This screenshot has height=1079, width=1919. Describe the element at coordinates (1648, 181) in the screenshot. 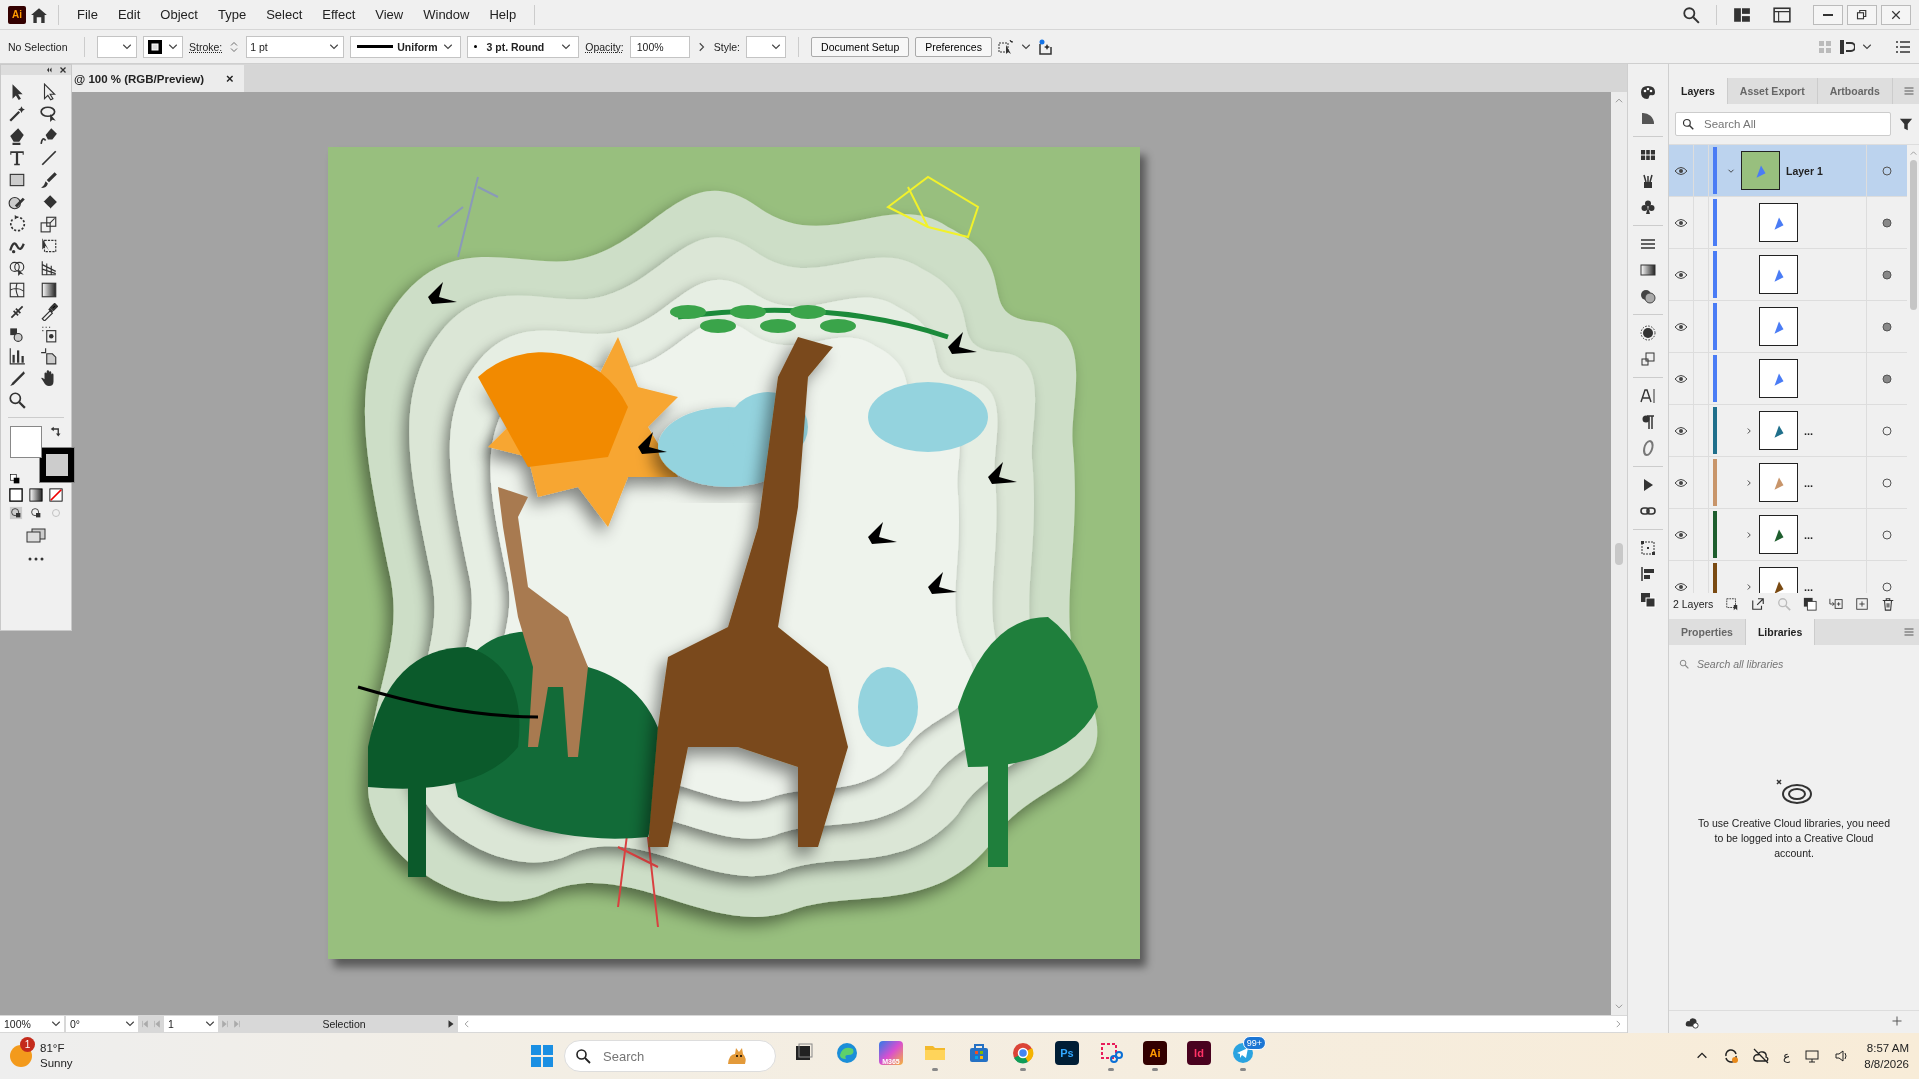

I see `brushes-icon` at that location.